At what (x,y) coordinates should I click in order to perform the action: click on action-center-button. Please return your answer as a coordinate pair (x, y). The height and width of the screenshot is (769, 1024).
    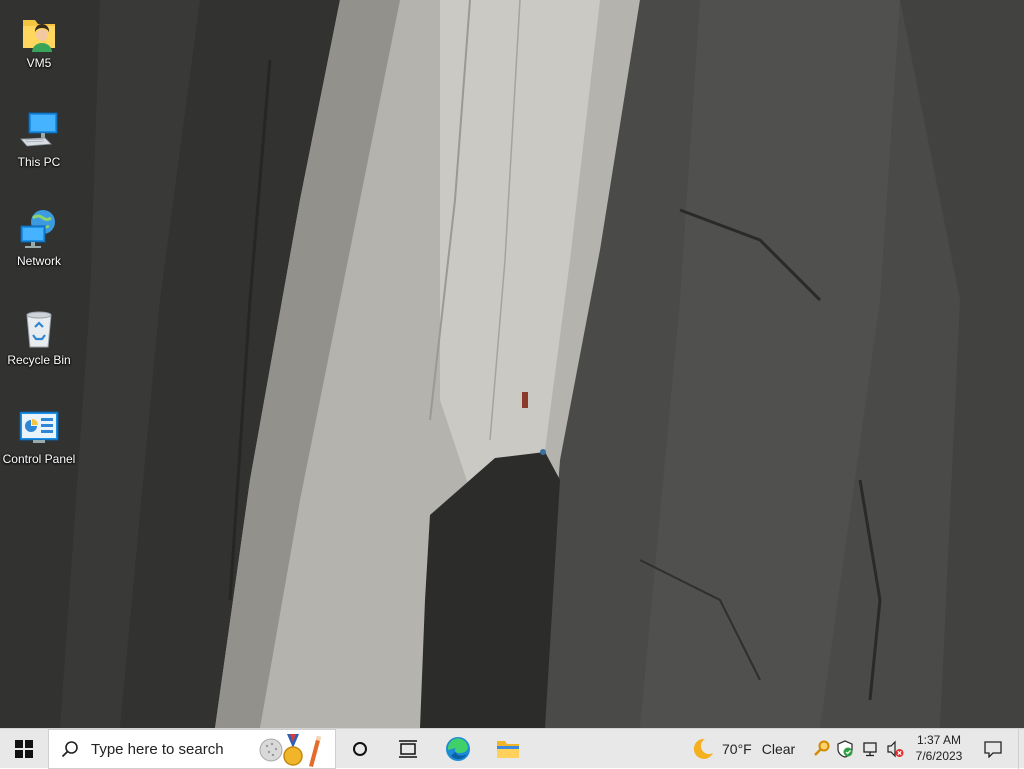
    Looking at the image, I should click on (993, 749).